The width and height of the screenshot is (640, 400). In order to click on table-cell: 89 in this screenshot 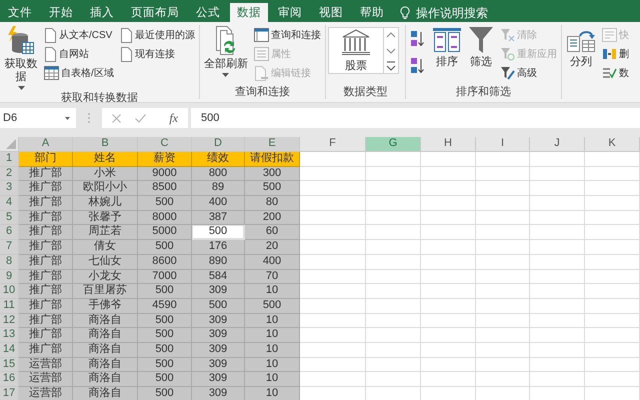, I will do `click(218, 188)`.